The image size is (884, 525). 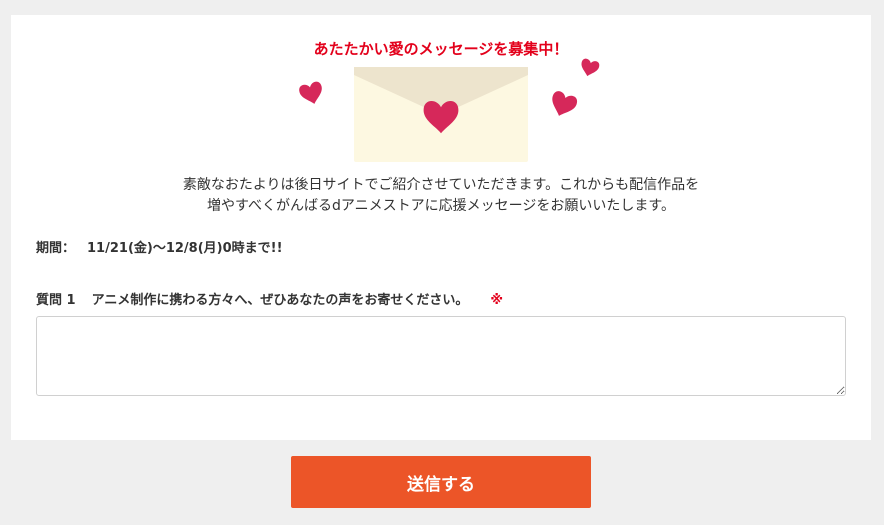 What do you see at coordinates (441, 185) in the screenshot?
I see `description-line: 素敵なおたよりは後日サイトでご紹介させていただきます。これからも配信作品を` at bounding box center [441, 185].